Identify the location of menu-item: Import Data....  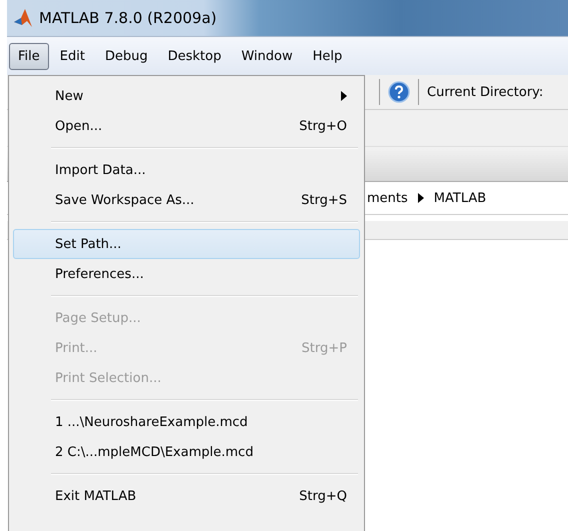
(186, 170).